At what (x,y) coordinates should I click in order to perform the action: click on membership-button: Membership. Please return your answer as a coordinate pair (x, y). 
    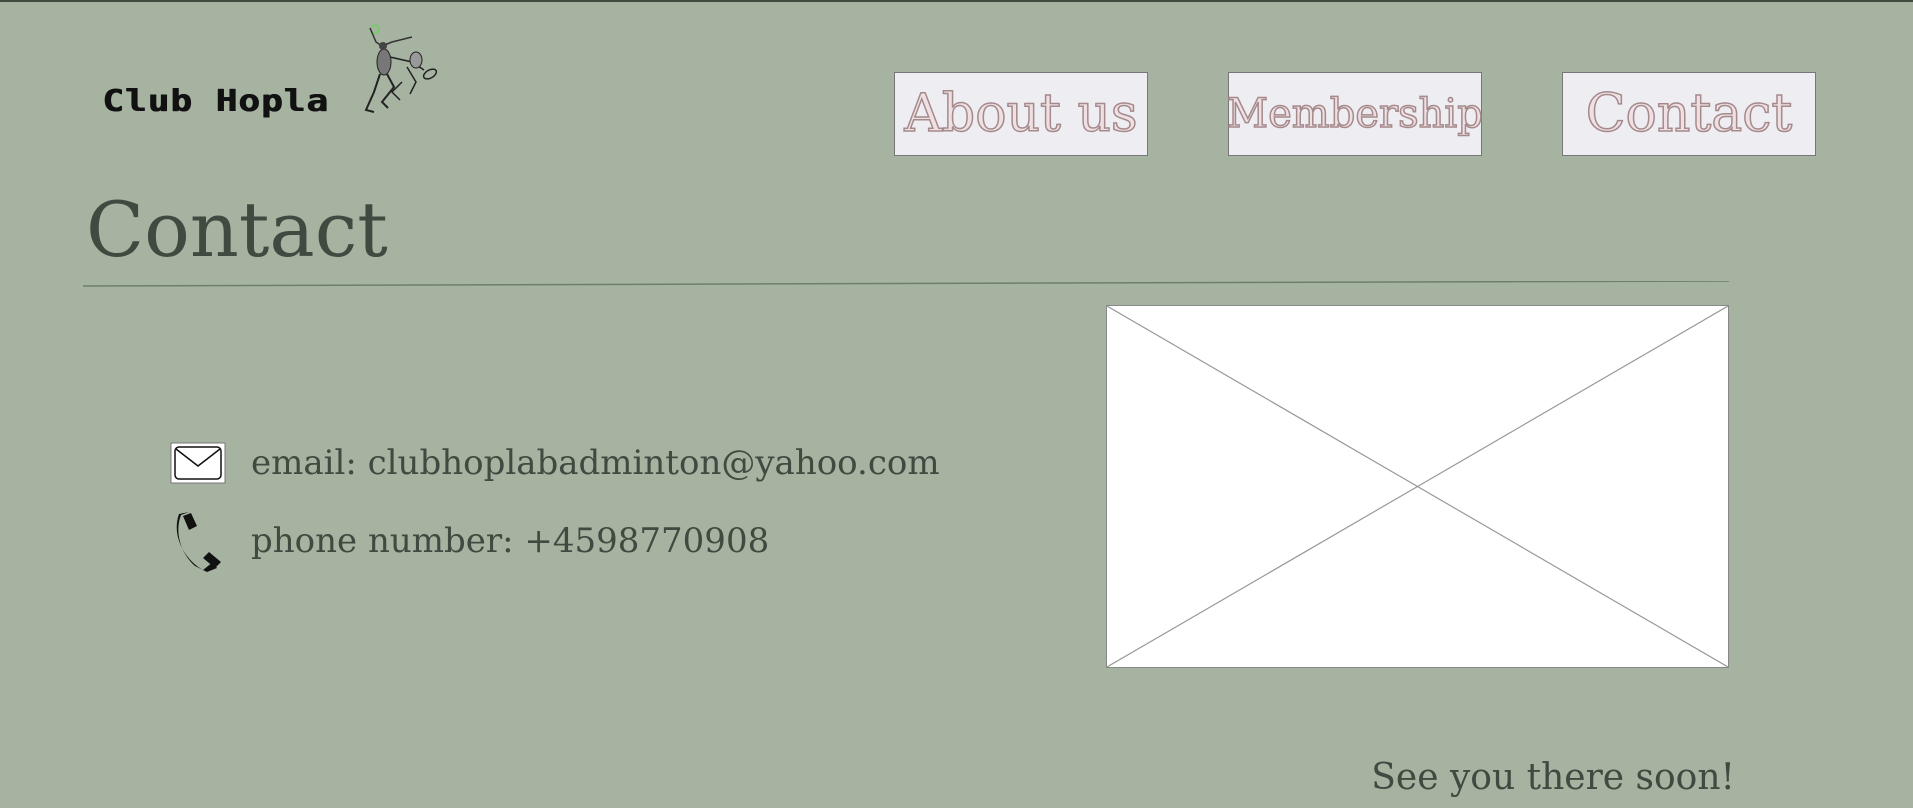
    Looking at the image, I should click on (1355, 114).